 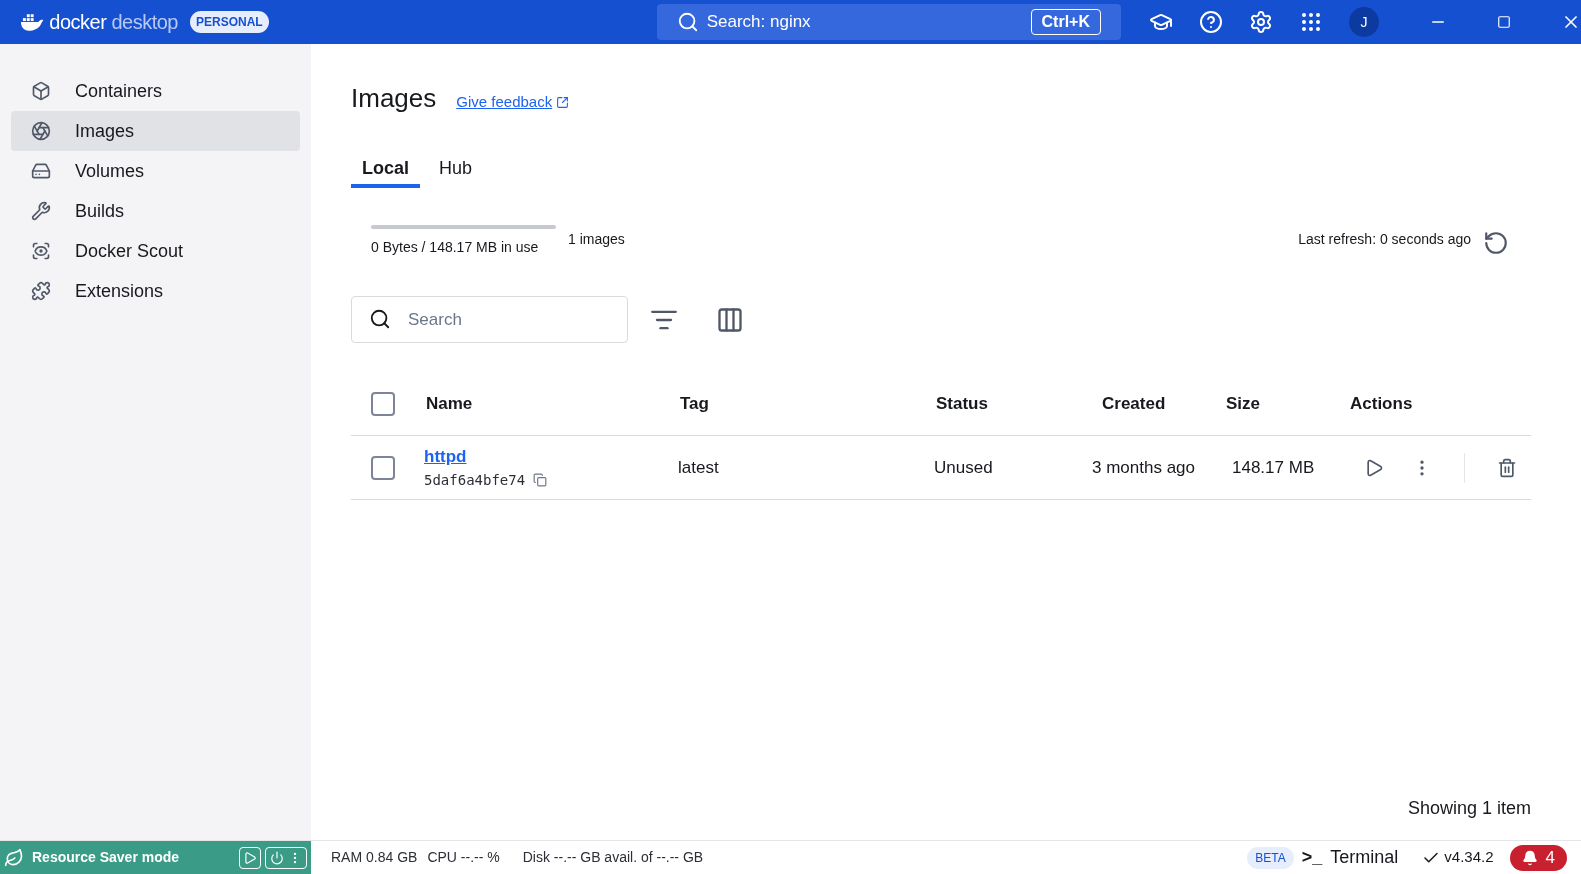 I want to click on tab: Local, so click(x=385, y=170).